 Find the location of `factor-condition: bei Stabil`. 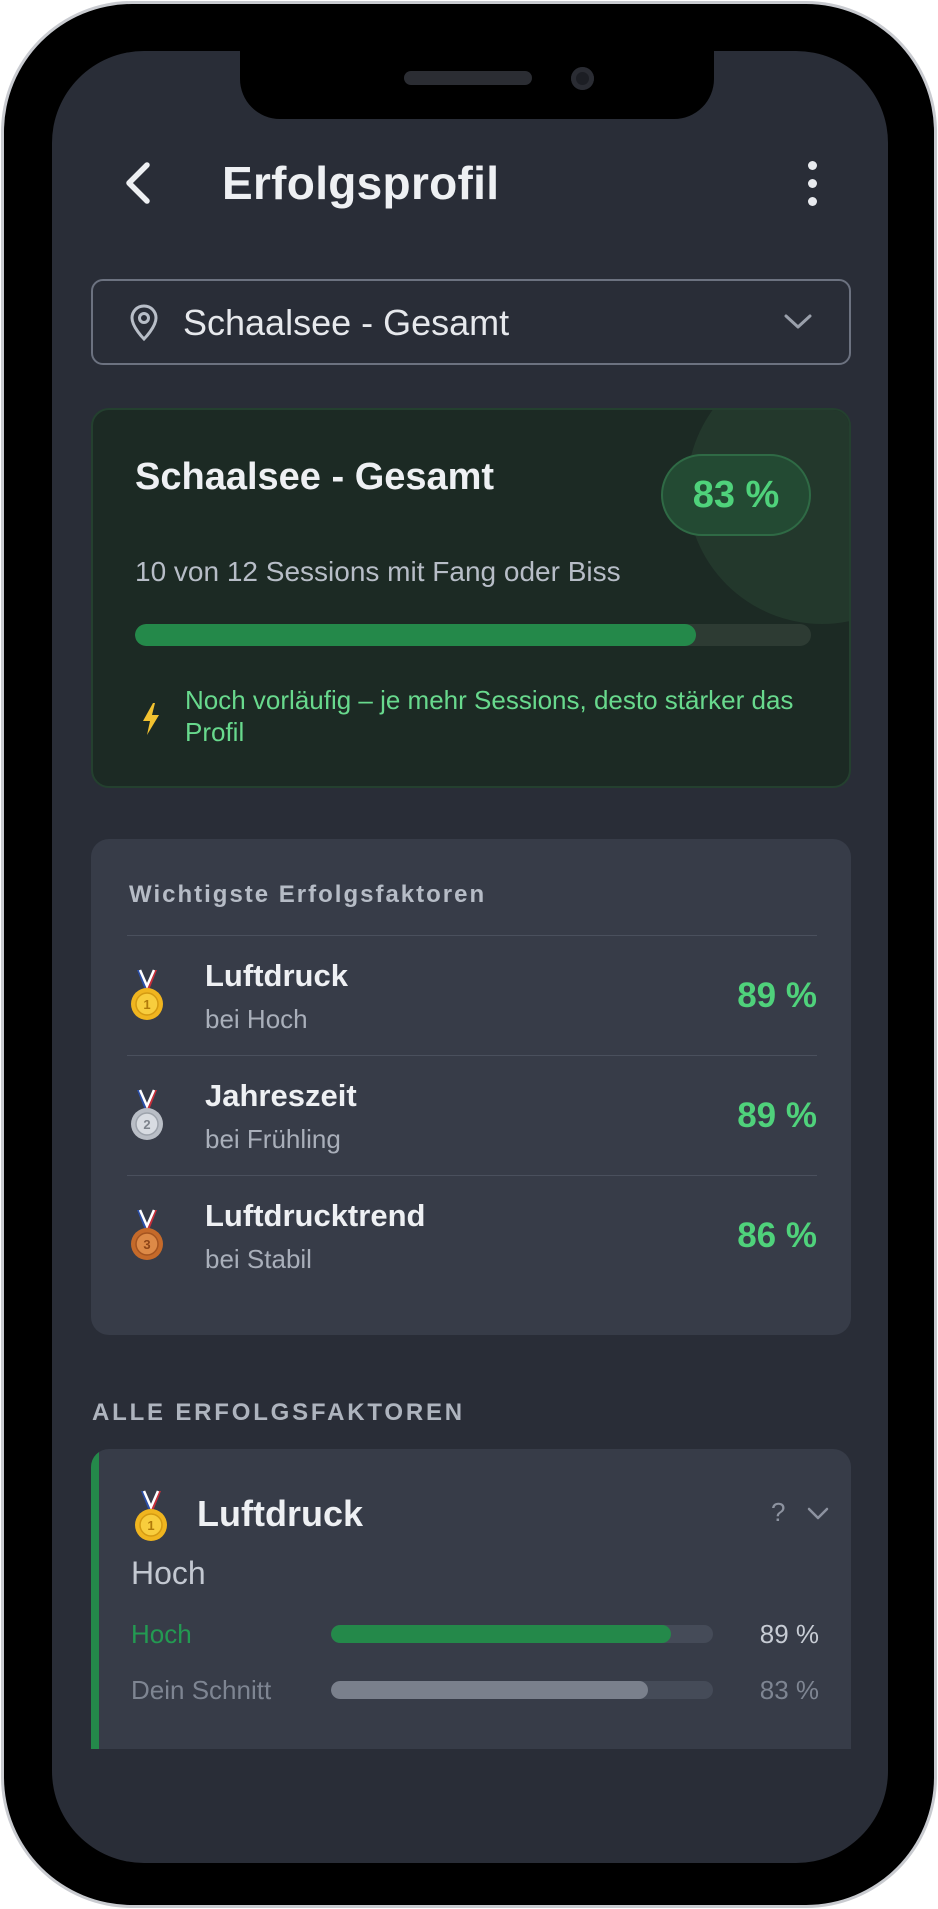

factor-condition: bei Stabil is located at coordinates (258, 1259).